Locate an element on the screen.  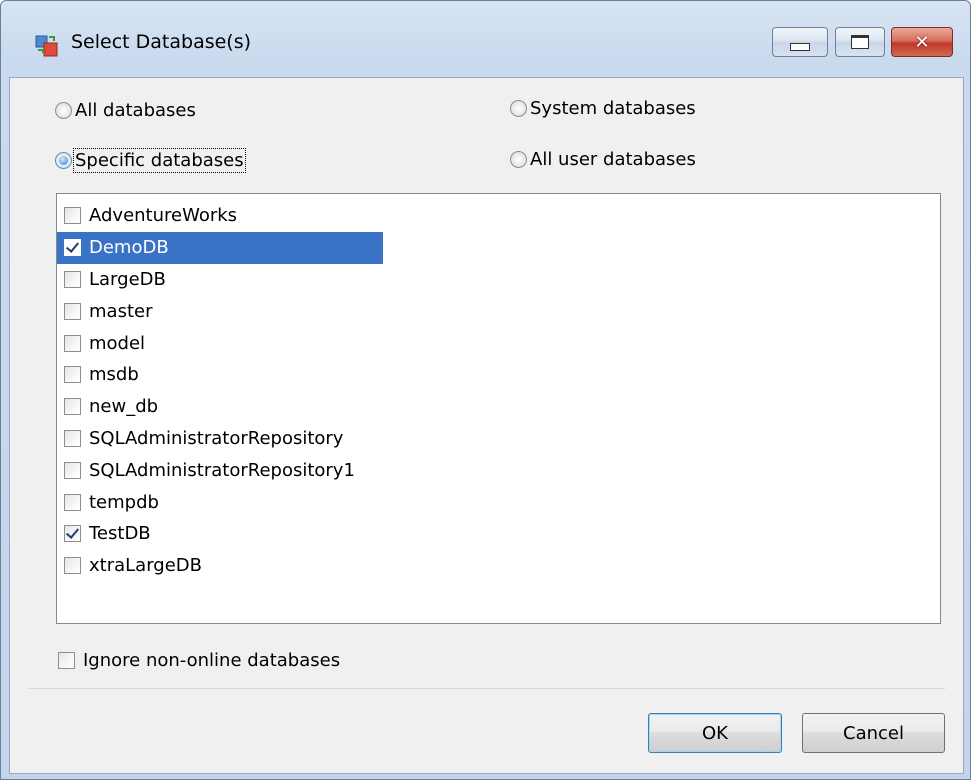
list-item: SQLAdministratorRepository1 is located at coordinates (220, 470).